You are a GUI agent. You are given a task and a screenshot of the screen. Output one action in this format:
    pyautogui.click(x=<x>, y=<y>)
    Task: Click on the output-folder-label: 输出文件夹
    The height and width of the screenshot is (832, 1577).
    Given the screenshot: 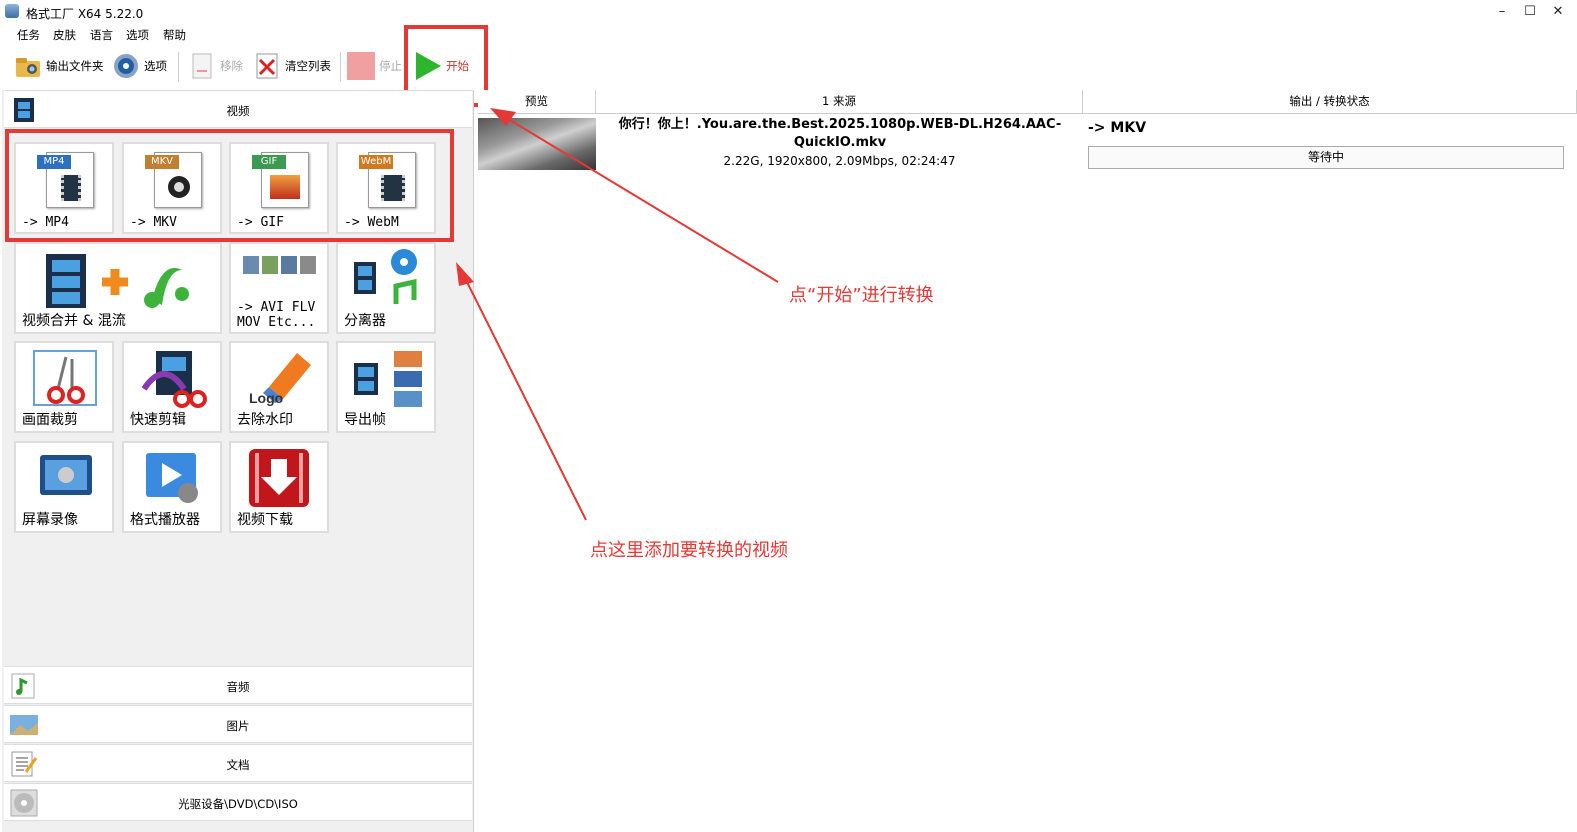 What is the action you would take?
    pyautogui.click(x=75, y=66)
    